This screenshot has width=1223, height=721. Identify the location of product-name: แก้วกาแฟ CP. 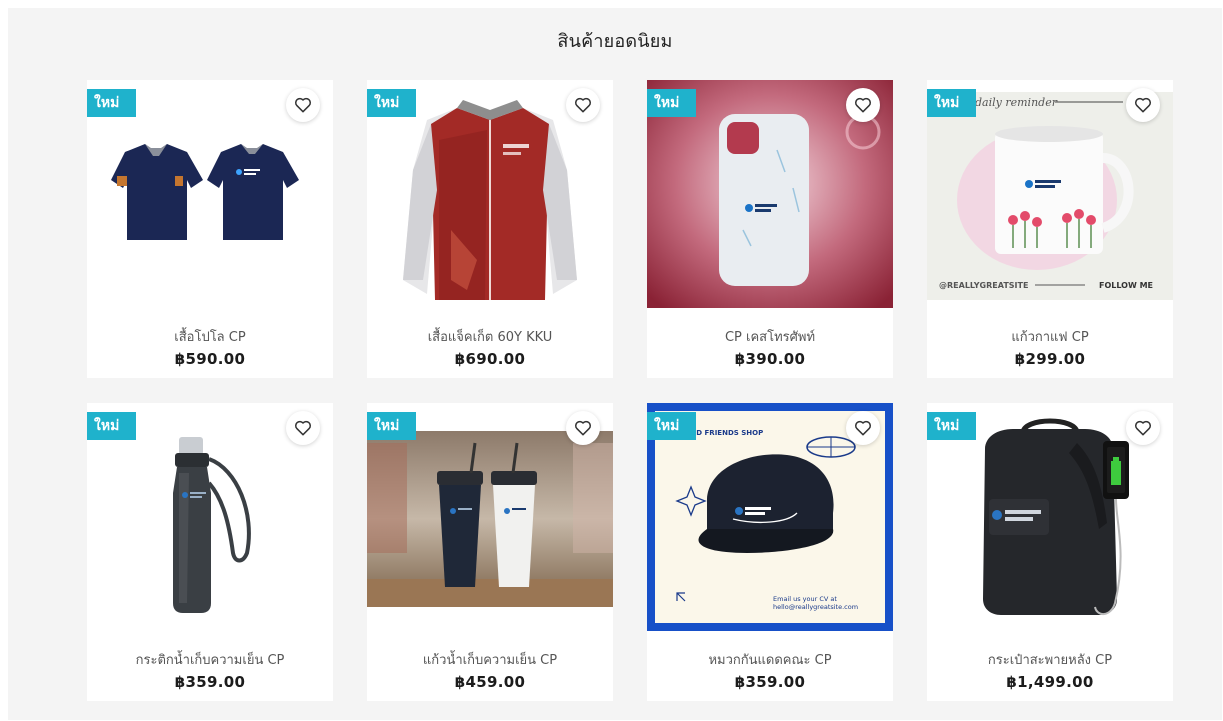
(1050, 336).